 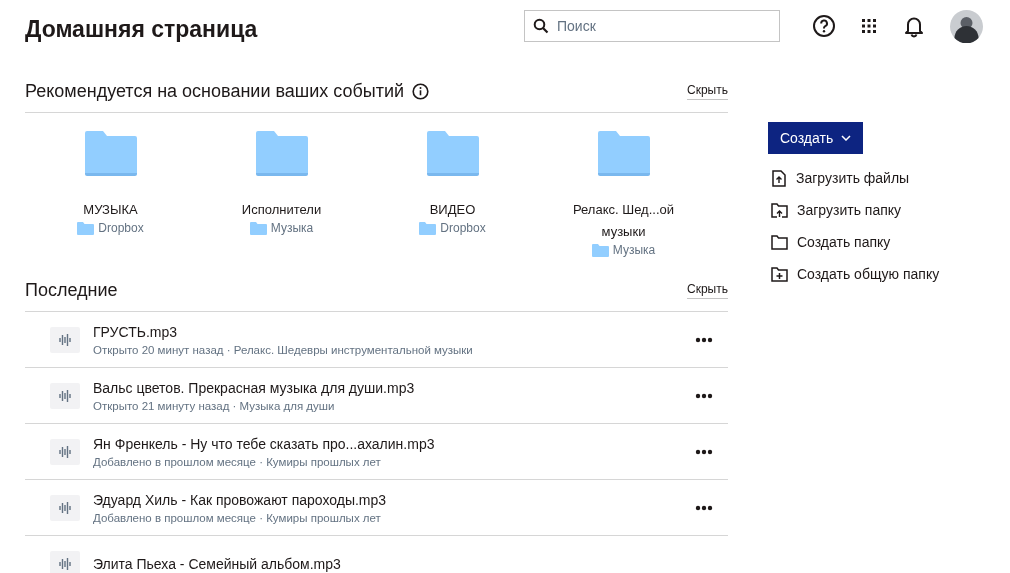 What do you see at coordinates (779, 210) in the screenshot?
I see `folder-upload-icon` at bounding box center [779, 210].